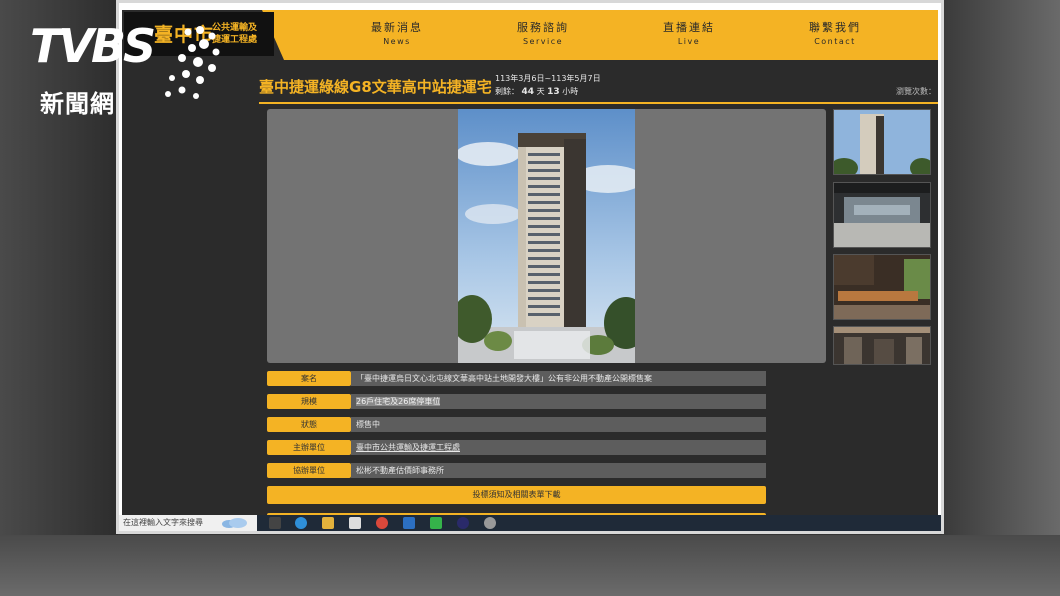 Image resolution: width=1060 pixels, height=596 pixels. Describe the element at coordinates (689, 41) in the screenshot. I see `nav-live-en: Live` at that location.